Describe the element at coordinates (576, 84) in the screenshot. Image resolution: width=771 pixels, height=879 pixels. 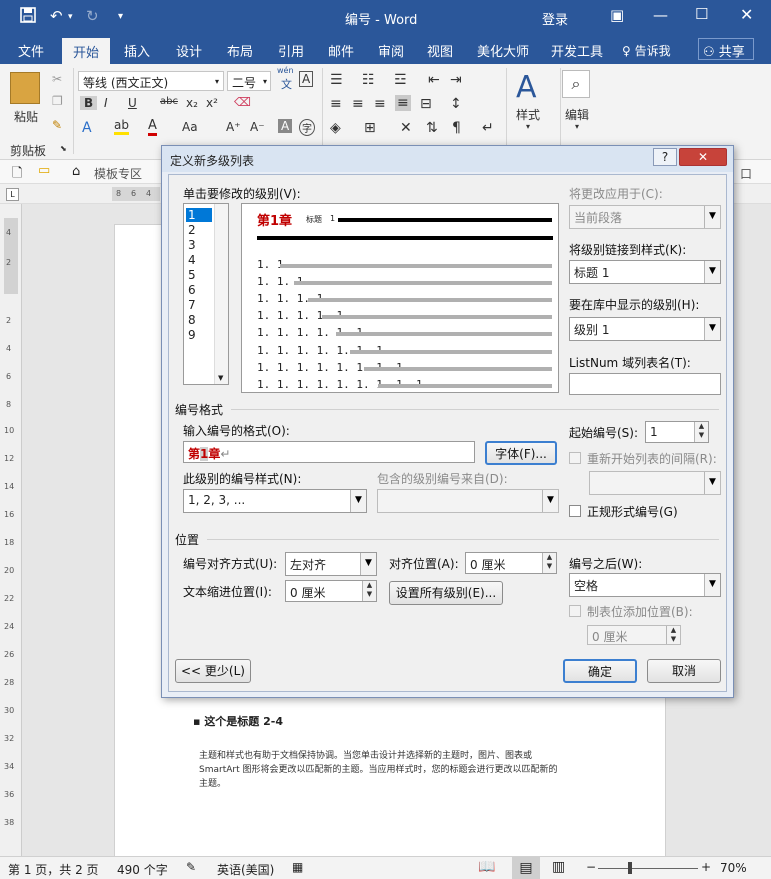
I see `find-icon: ⌕` at that location.